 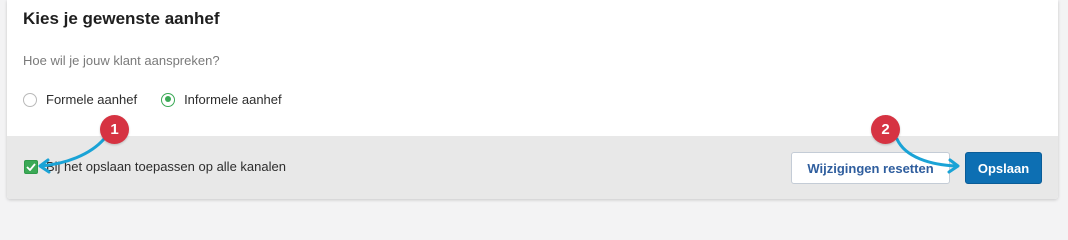 What do you see at coordinates (168, 99) in the screenshot?
I see `radio-informal-circle` at bounding box center [168, 99].